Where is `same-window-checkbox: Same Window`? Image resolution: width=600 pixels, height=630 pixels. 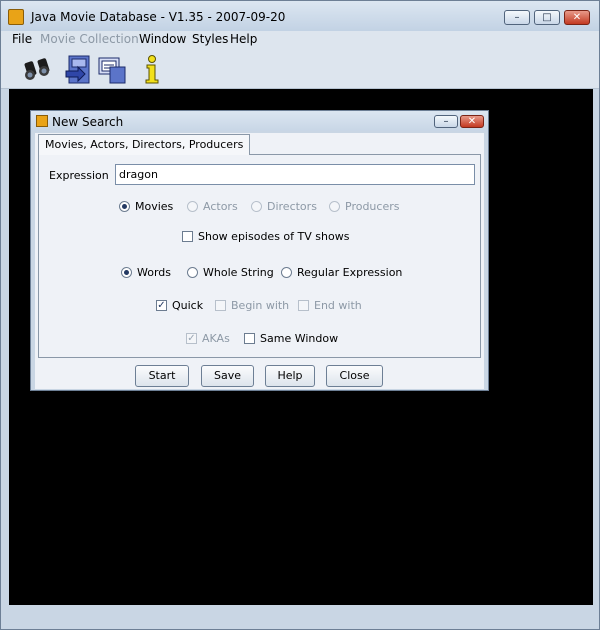
same-window-checkbox: Same Window is located at coordinates (291, 338).